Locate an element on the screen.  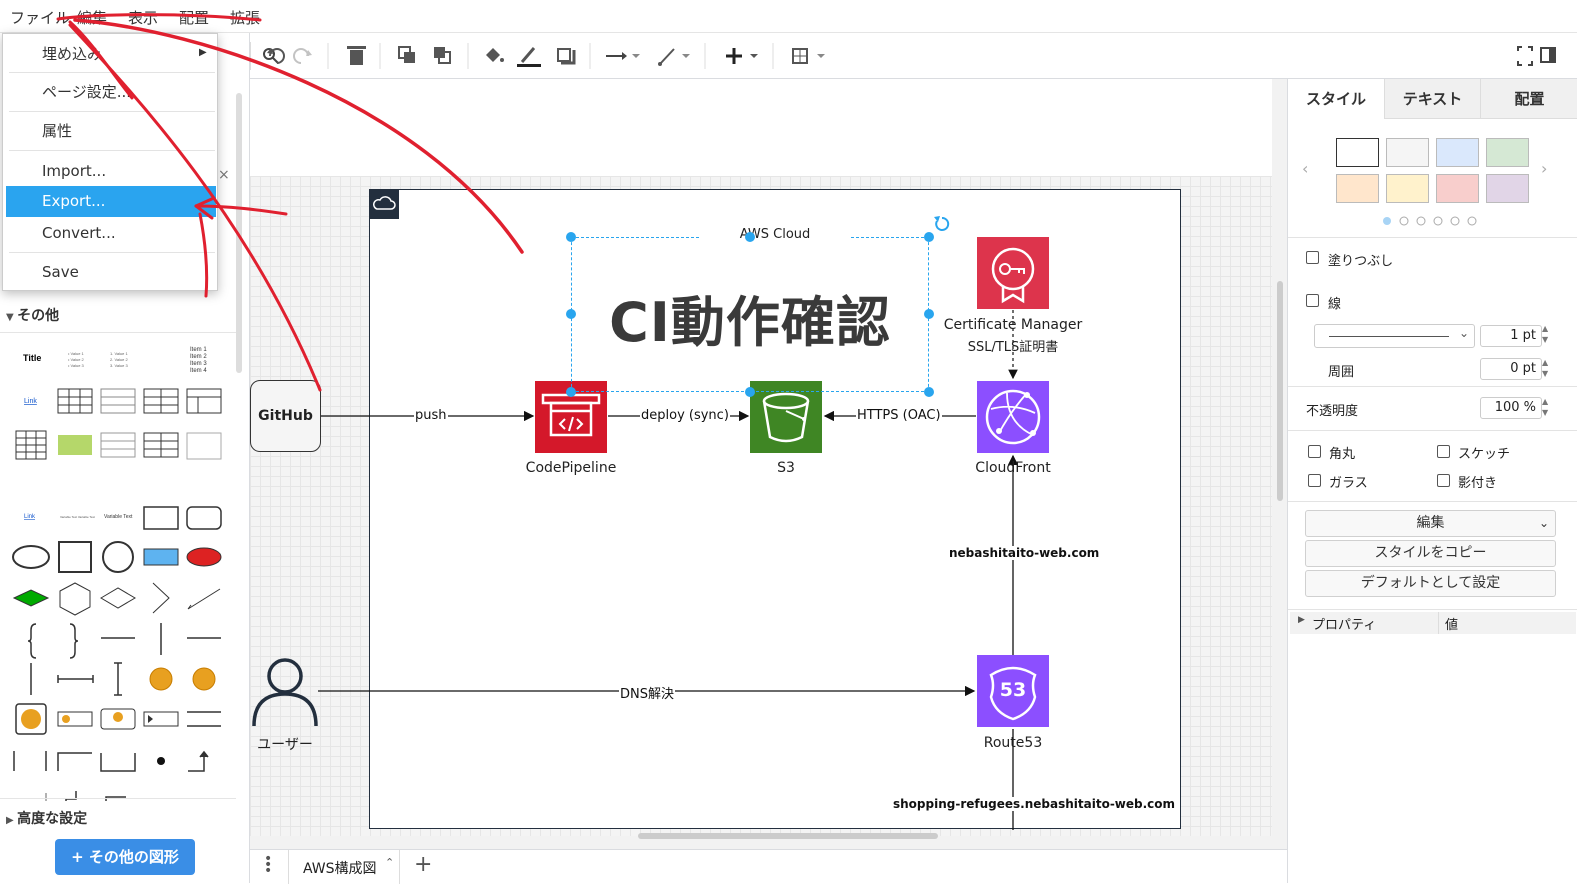
cloudfront-node is located at coordinates (1013, 417).